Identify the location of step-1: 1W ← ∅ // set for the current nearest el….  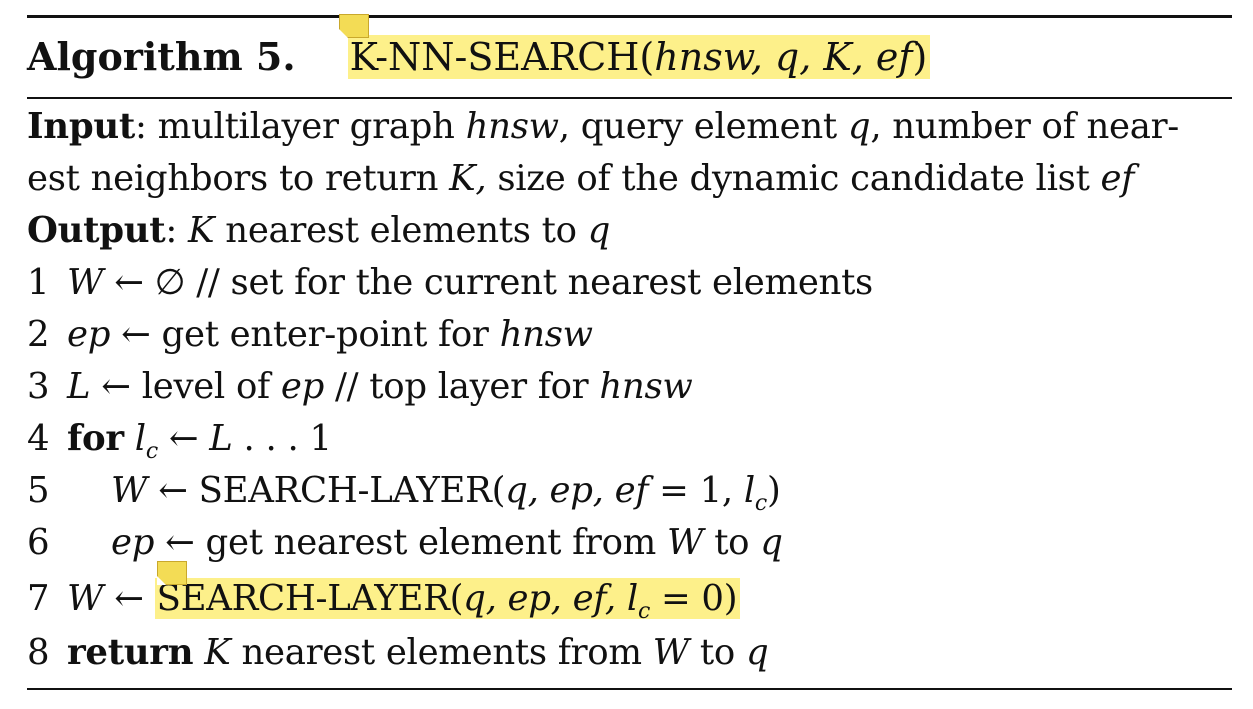
(450, 282).